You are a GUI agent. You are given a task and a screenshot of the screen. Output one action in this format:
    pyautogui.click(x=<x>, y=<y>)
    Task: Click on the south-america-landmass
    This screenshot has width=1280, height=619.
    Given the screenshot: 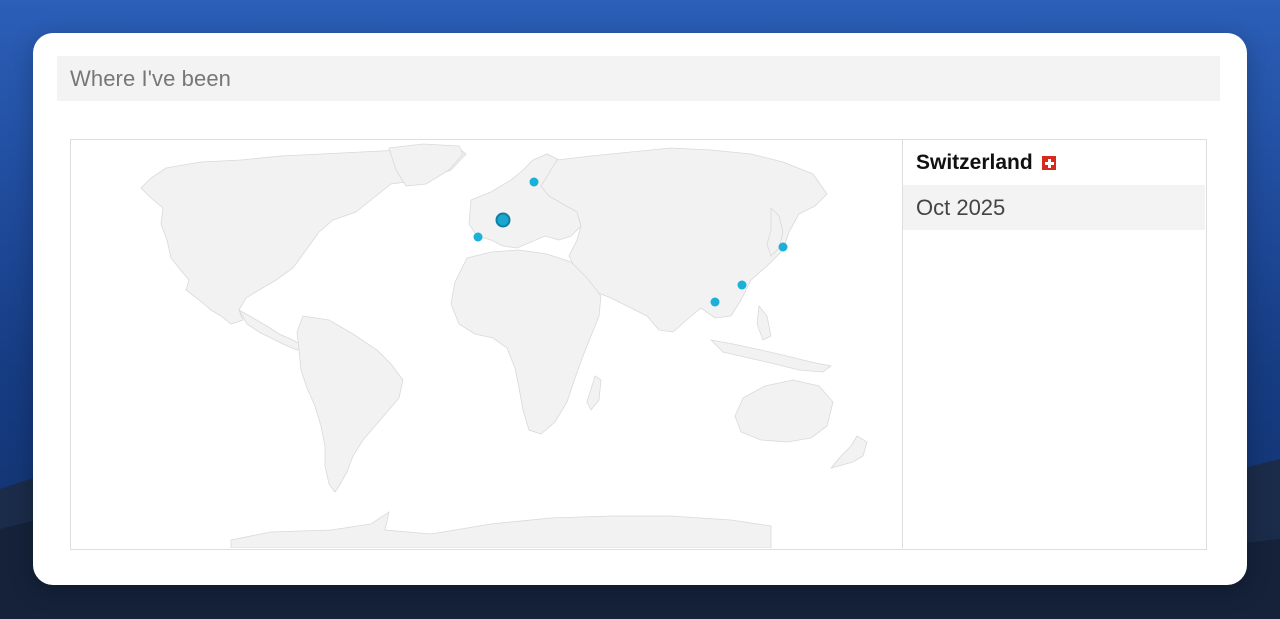 What is the action you would take?
    pyautogui.click(x=350, y=404)
    